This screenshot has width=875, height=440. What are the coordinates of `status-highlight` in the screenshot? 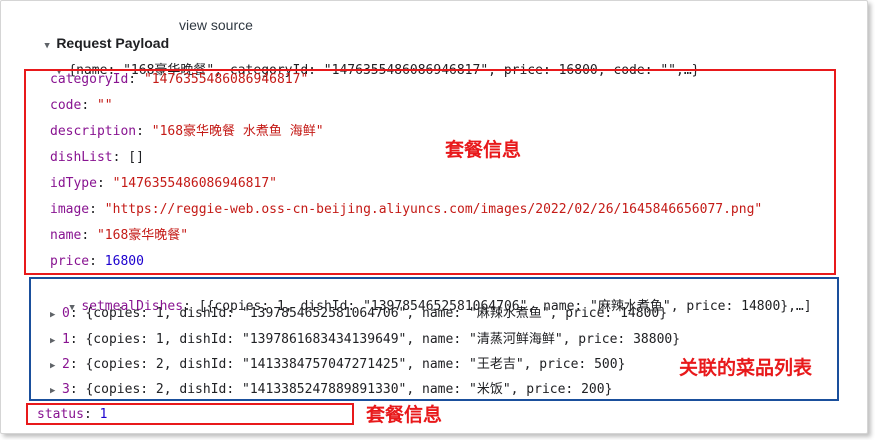 It's located at (190, 414).